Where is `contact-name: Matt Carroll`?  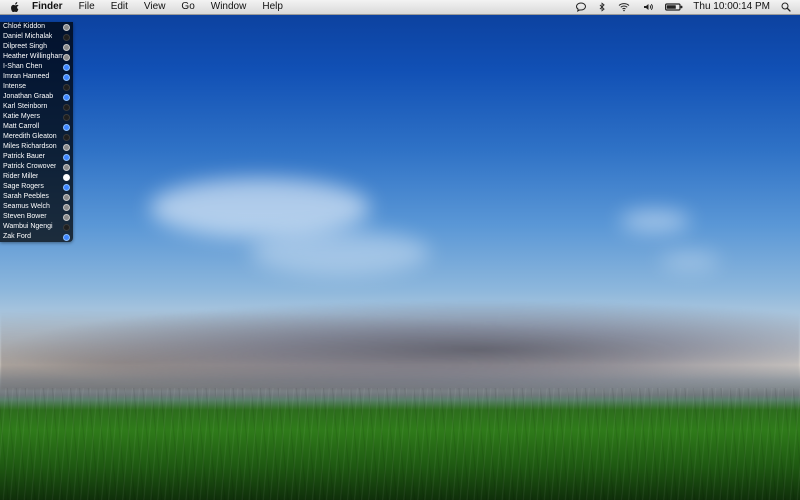 contact-name: Matt Carroll is located at coordinates (21, 126).